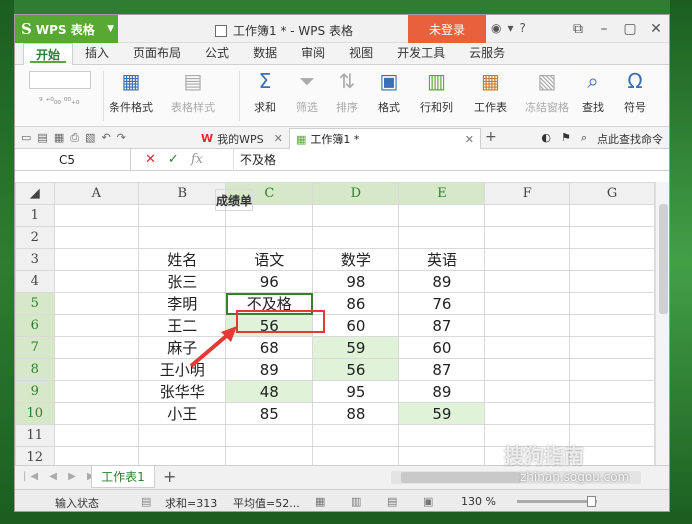 The width and height of the screenshot is (692, 524). What do you see at coordinates (421, 53) in the screenshot?
I see `tab-developer: 开发工具` at bounding box center [421, 53].